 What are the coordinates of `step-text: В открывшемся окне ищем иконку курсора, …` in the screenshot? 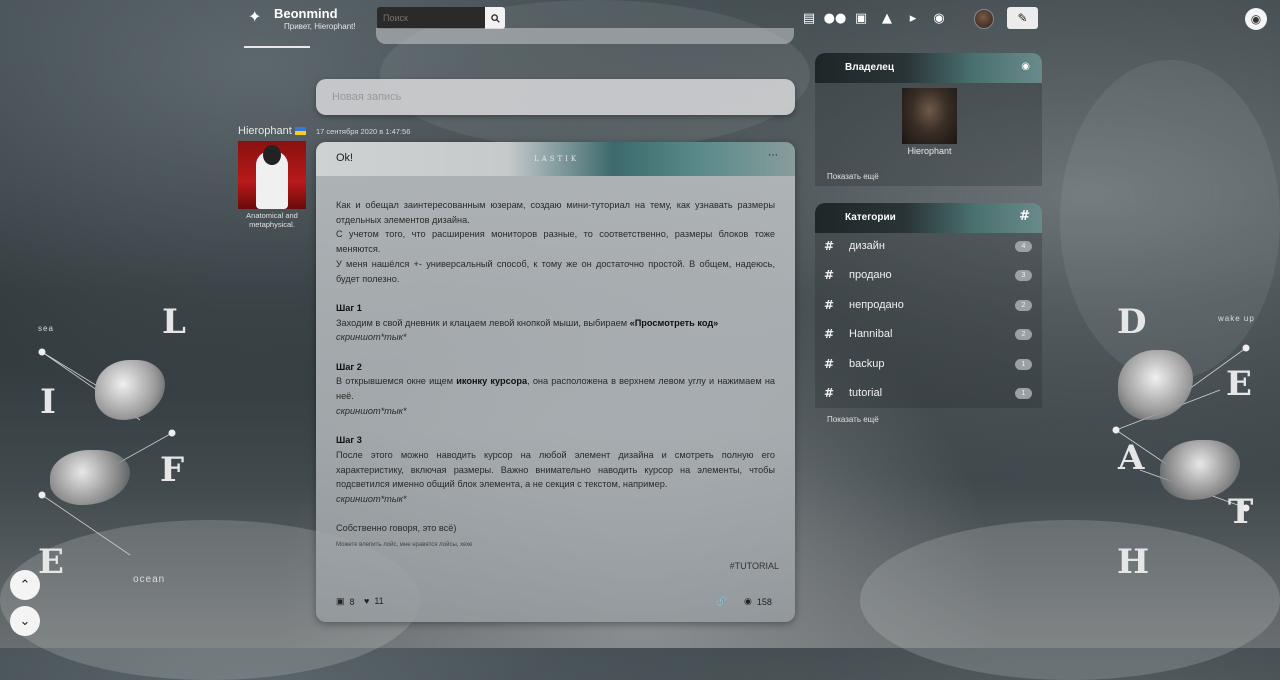 It's located at (556, 389).